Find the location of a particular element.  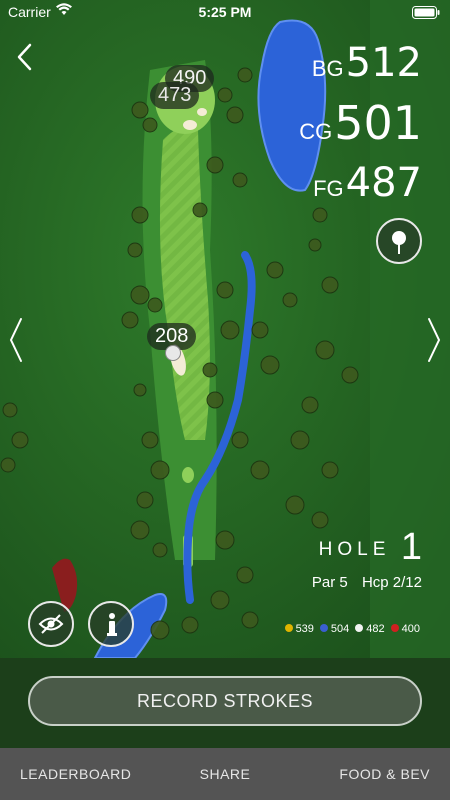

yardage-fg: FG487 is located at coordinates (367, 183).